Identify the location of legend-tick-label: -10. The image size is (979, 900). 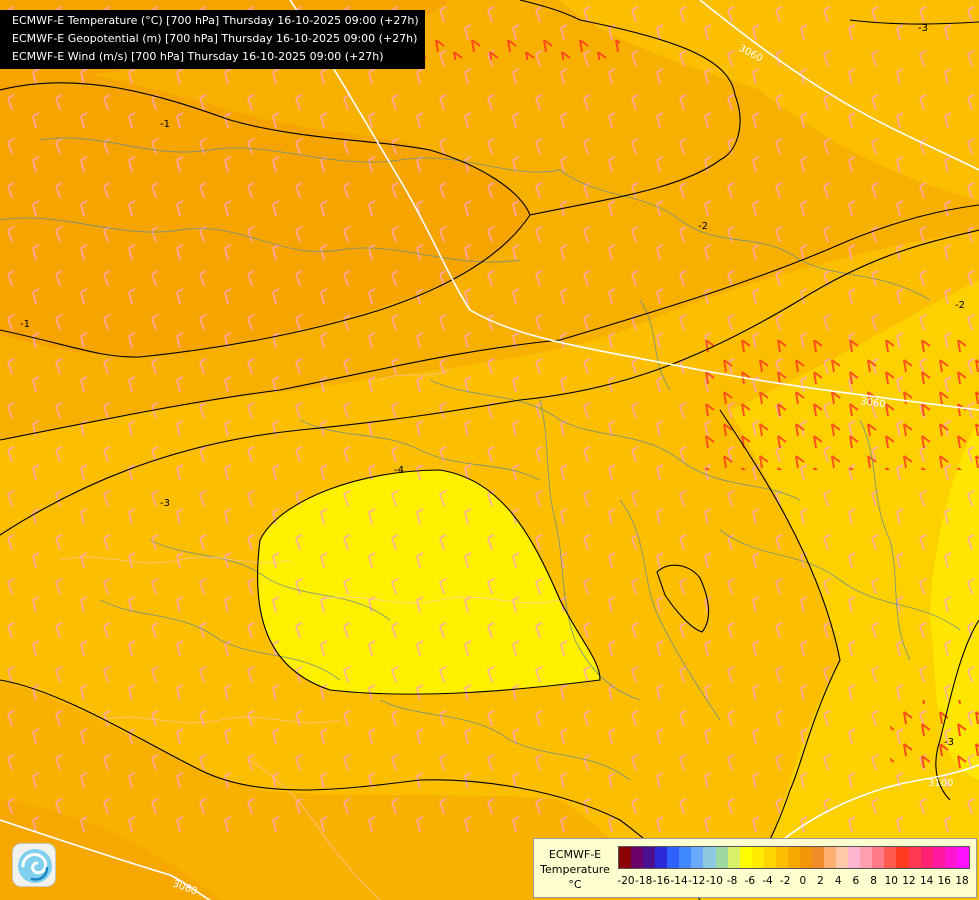
(714, 881).